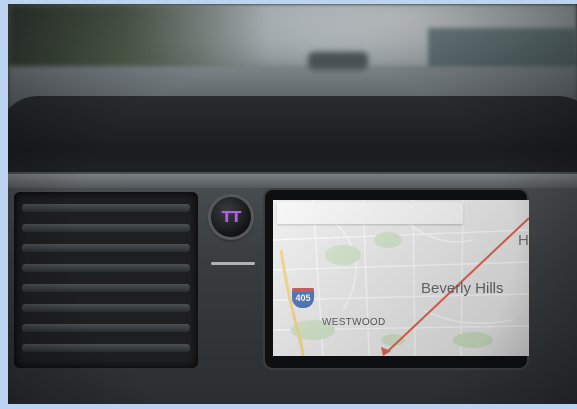 The image size is (577, 409). I want to click on highway-shield-icon: 405, so click(303, 298).